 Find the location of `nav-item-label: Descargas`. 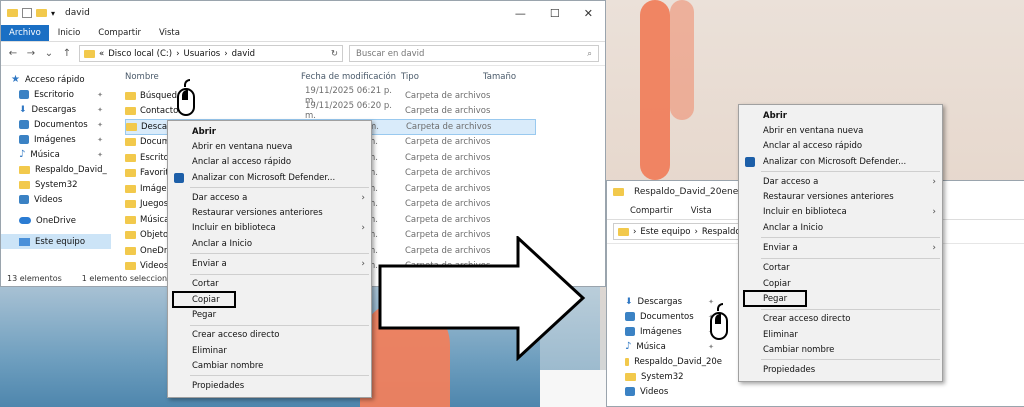

nav-item-label: Descargas is located at coordinates (660, 301).